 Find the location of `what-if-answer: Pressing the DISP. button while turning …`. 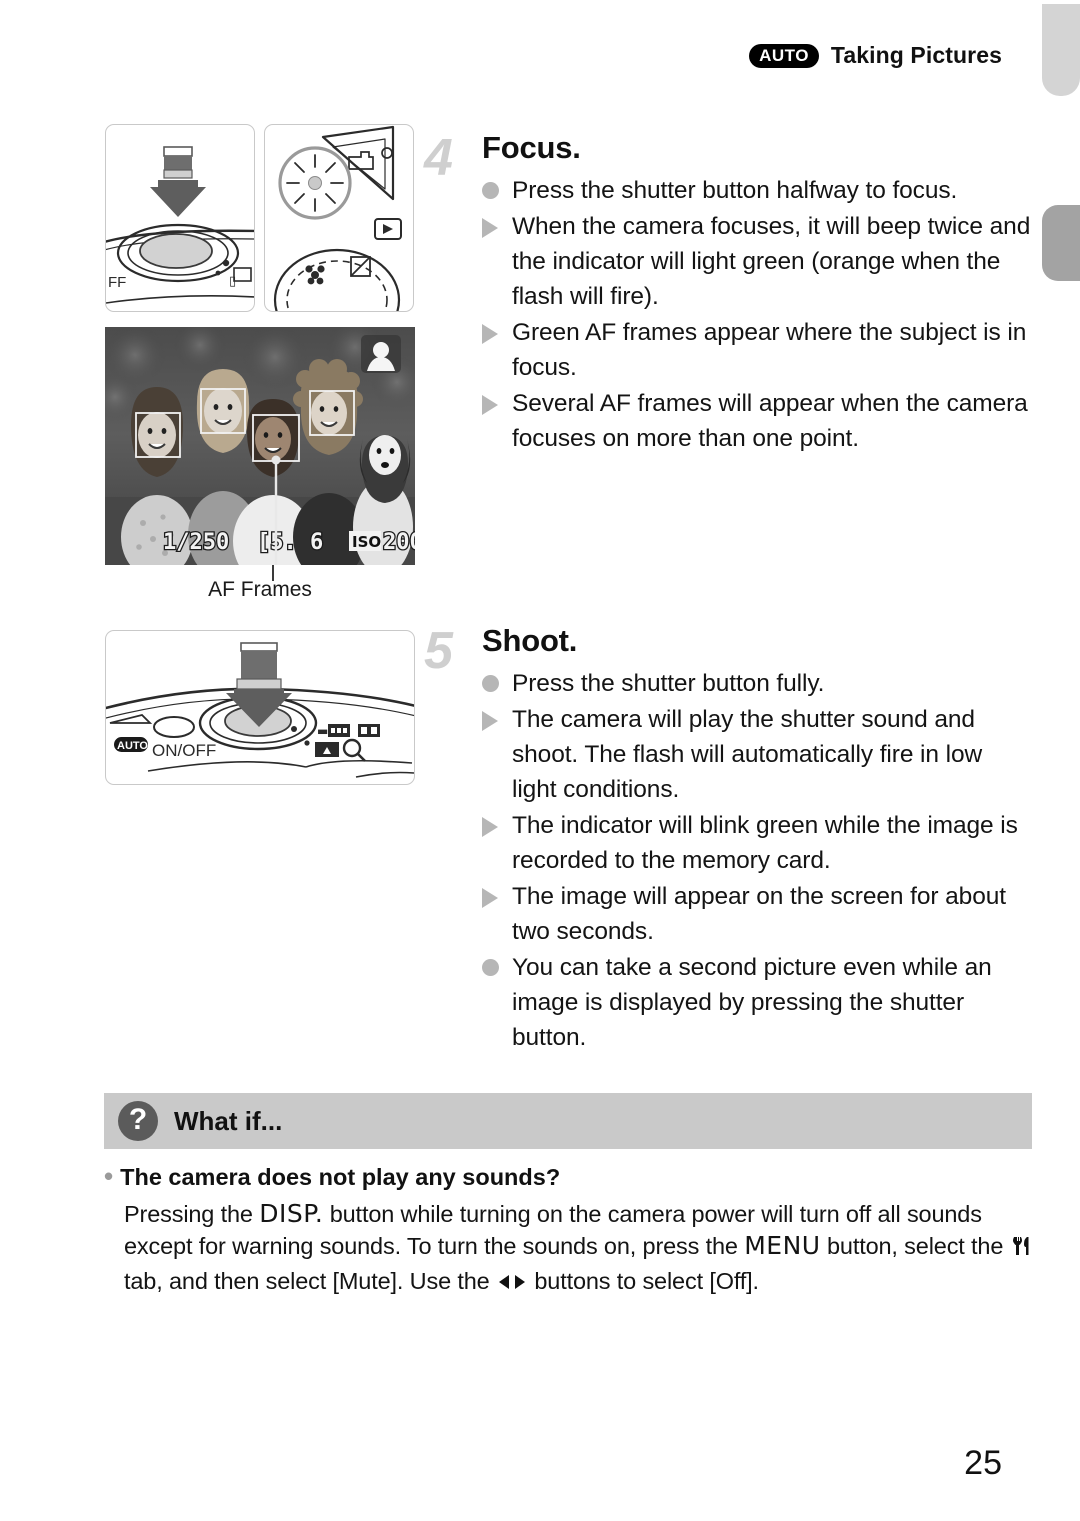

what-if-answer: Pressing the DISP. button while turning … is located at coordinates (579, 1249).